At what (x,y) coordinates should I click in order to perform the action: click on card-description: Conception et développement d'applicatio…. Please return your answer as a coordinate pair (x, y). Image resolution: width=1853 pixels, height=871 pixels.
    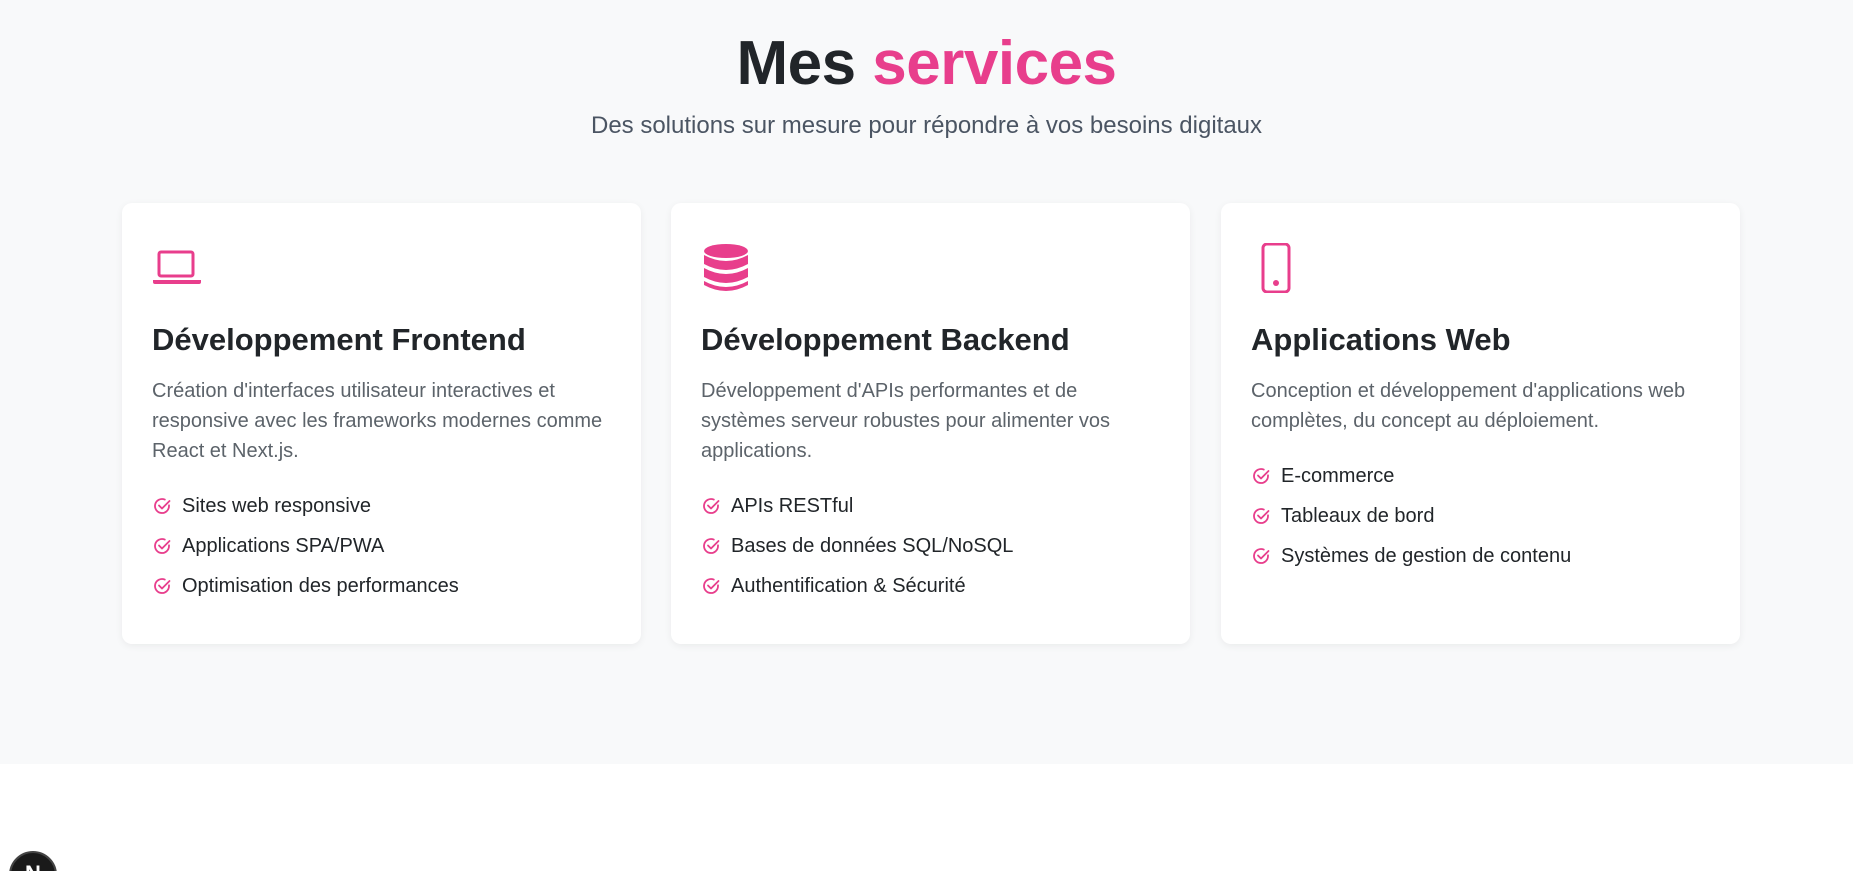
    Looking at the image, I should click on (1468, 406).